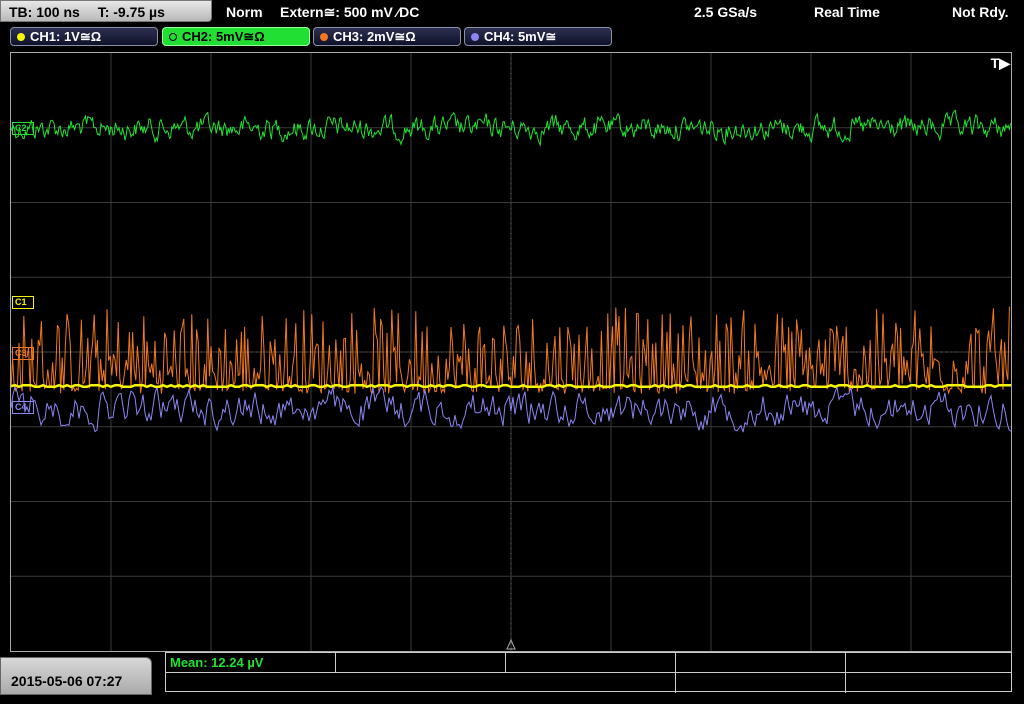  I want to click on channel-2-button: CH2: 5mV≅Ω, so click(236, 36).